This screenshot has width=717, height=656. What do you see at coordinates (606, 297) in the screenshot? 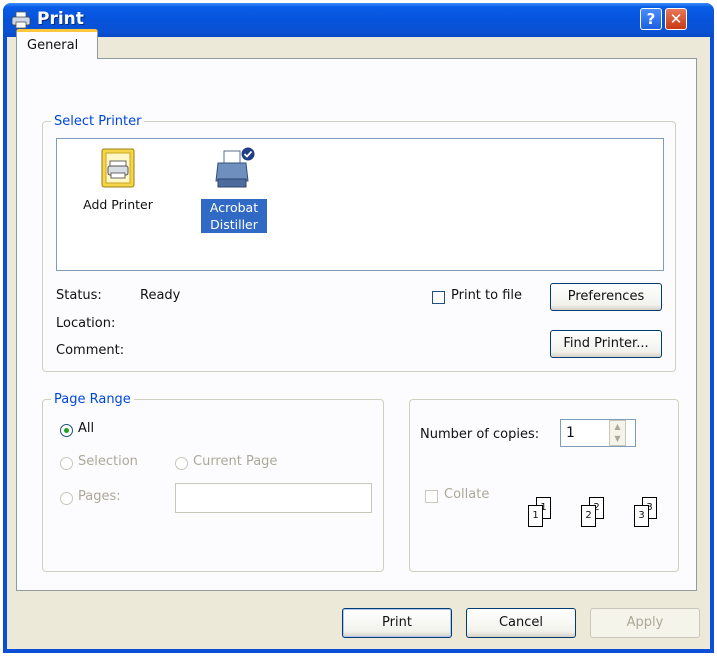
I see `preferences-button: Preferences` at bounding box center [606, 297].